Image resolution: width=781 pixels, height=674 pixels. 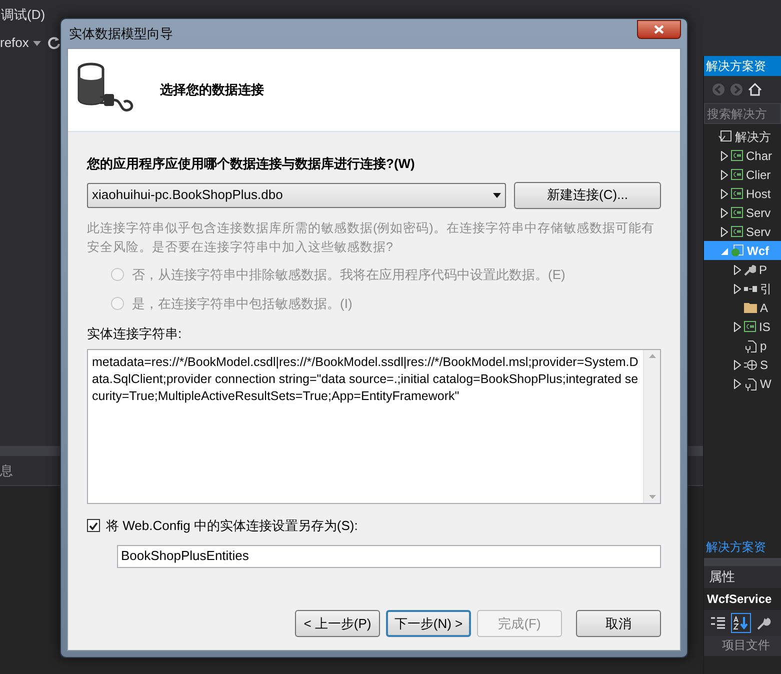 What do you see at coordinates (232, 526) in the screenshot?
I see `checkbox-label: 将 Web.Config 中的实体连接设置另存为(S):` at bounding box center [232, 526].